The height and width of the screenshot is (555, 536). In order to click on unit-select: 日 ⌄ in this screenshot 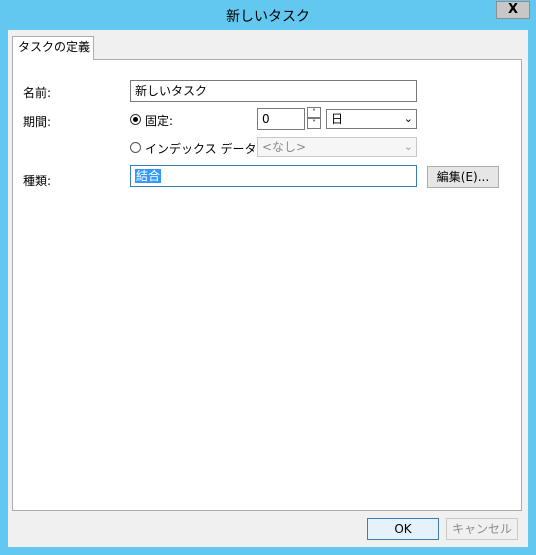, I will do `click(371, 119)`.